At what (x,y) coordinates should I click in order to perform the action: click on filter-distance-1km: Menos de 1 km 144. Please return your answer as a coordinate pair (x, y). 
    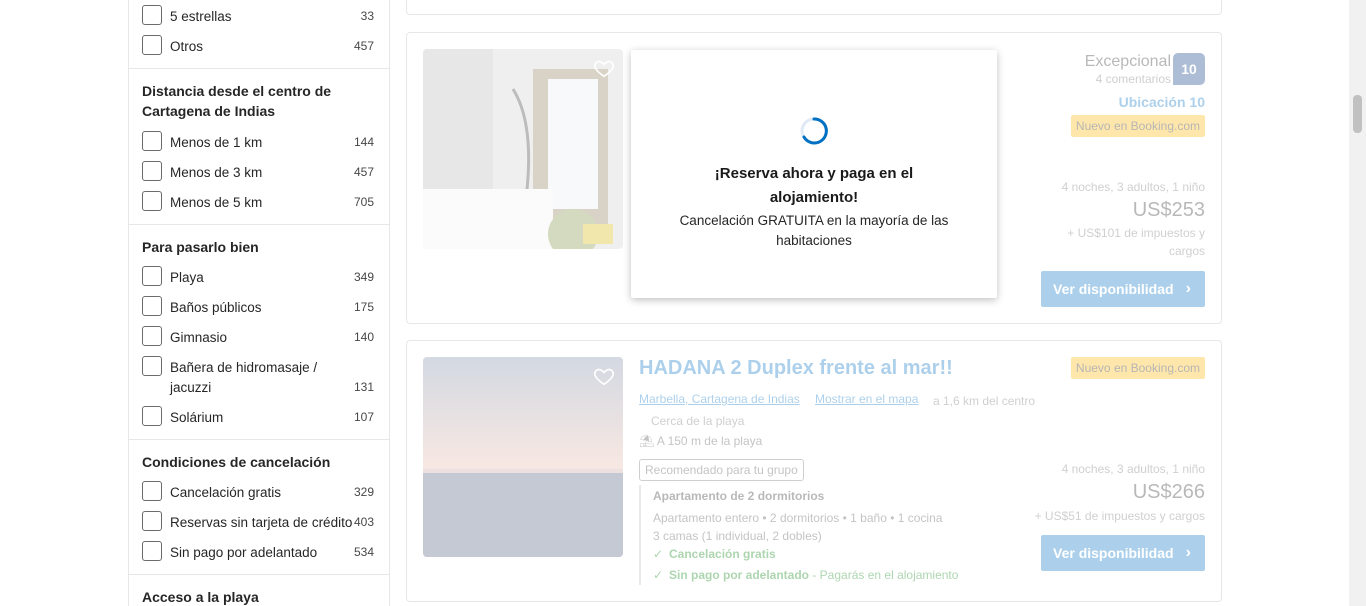
    Looking at the image, I should click on (258, 142).